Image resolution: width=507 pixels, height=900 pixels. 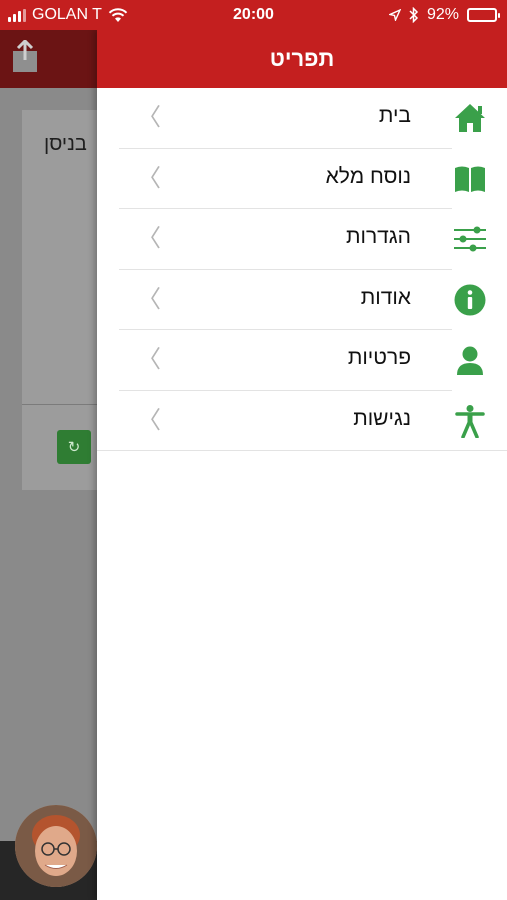 I want to click on battery-icon, so click(x=483, y=15).